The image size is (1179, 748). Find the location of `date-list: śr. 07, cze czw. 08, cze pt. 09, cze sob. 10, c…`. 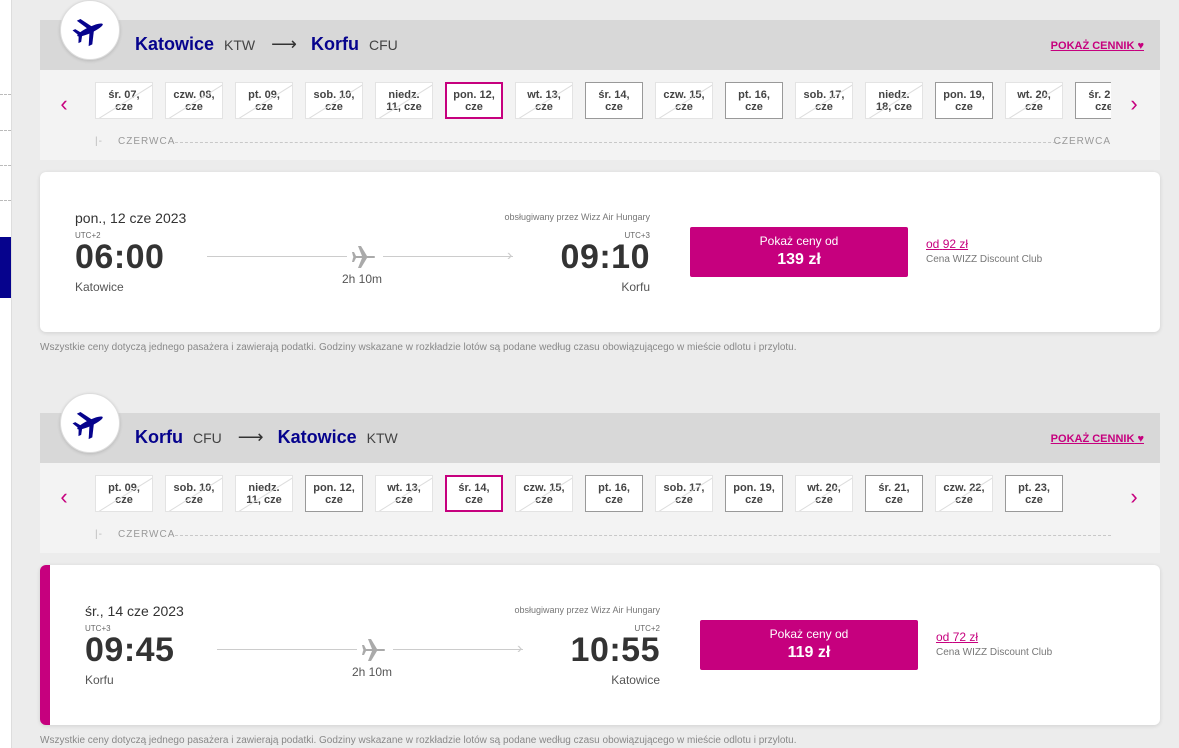

date-list: śr. 07, cze czw. 08, cze pt. 09, cze sob. 10, c… is located at coordinates (603, 100).